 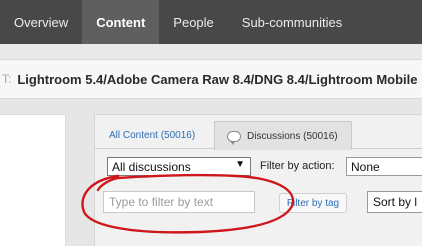 I want to click on announcement-prefix: T:, so click(x=7, y=79).